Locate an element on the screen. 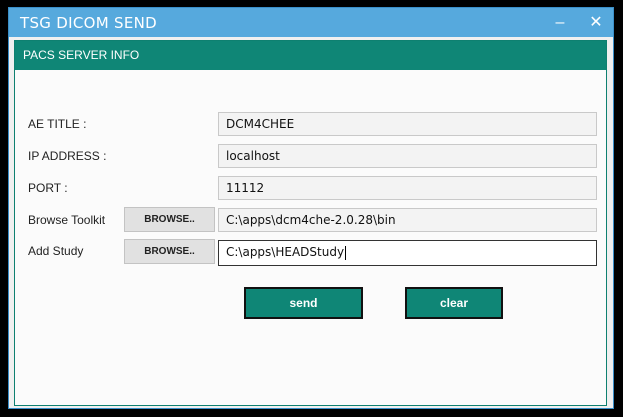 The height and width of the screenshot is (417, 623). minimize-button: – is located at coordinates (560, 22).